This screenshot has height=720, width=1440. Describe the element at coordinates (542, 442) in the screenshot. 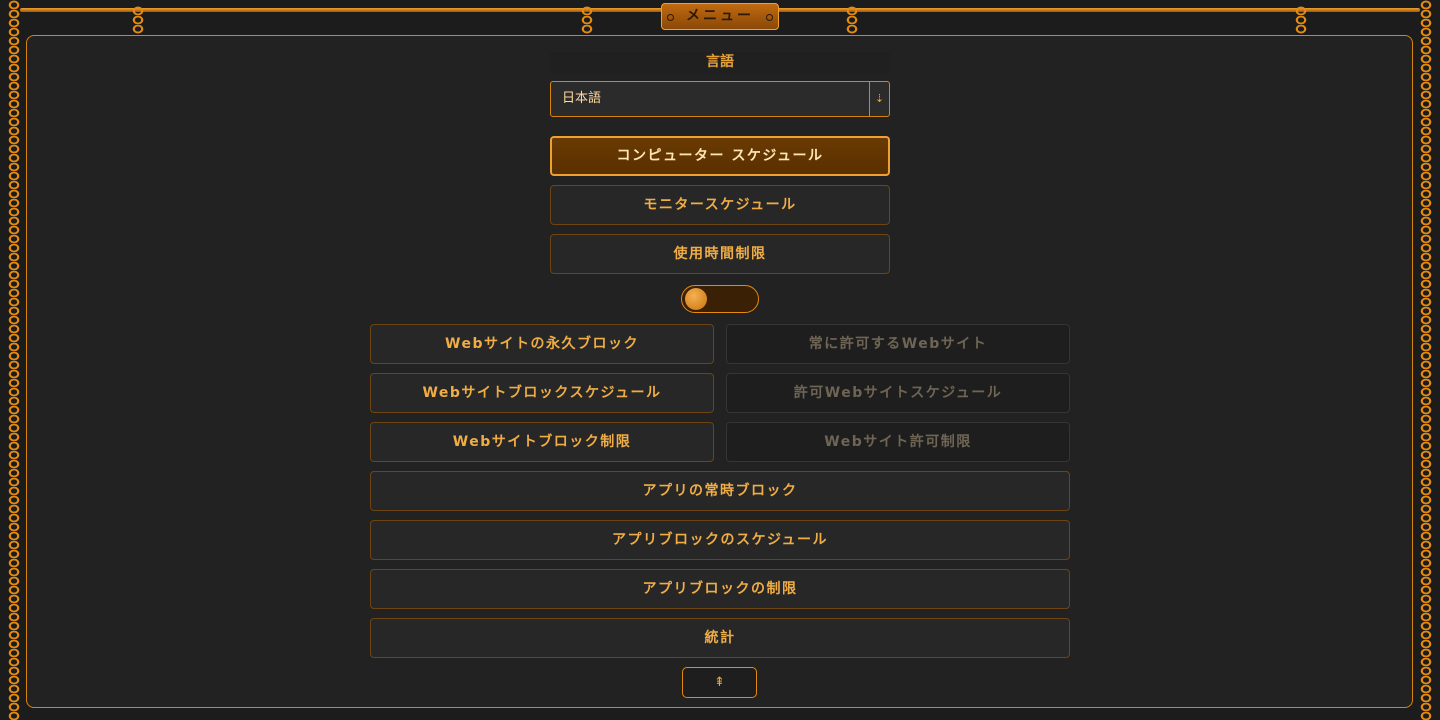

I see `website-block-limit-button: Webサイトブロック制限` at that location.